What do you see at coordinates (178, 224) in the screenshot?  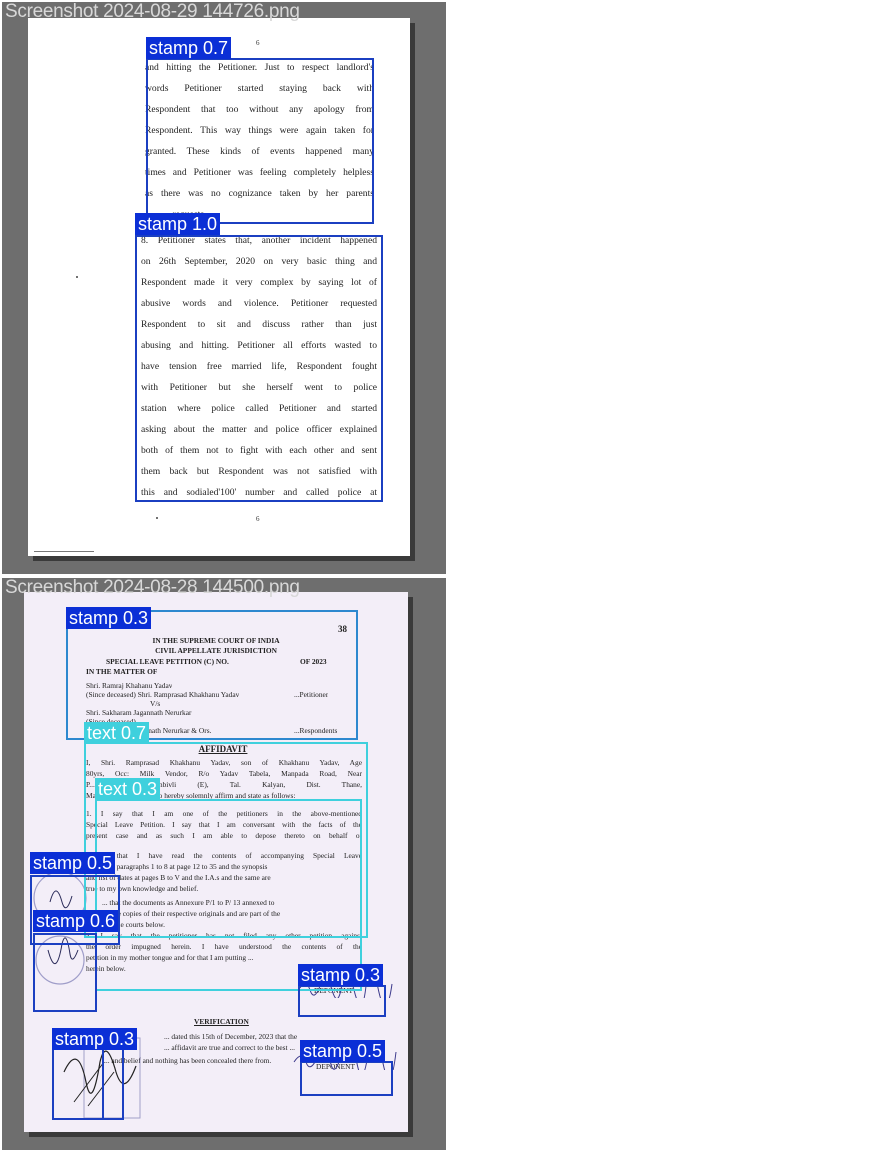 I see `detection-label: stamp 1.0` at bounding box center [178, 224].